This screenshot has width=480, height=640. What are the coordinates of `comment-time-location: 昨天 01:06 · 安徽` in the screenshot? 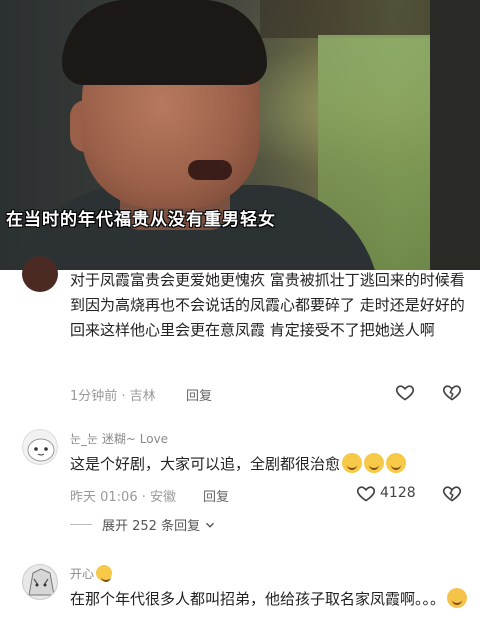 It's located at (123, 497).